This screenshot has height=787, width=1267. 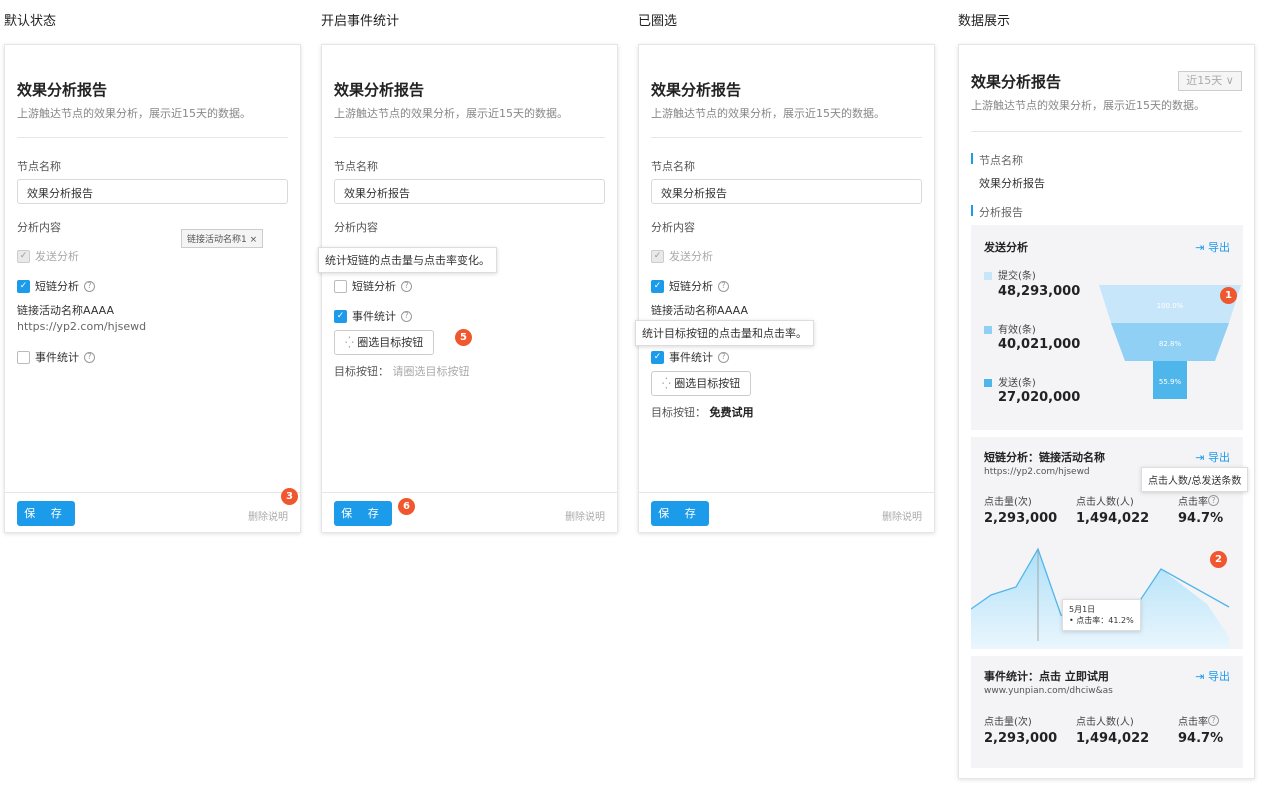 What do you see at coordinates (406, 506) in the screenshot?
I see `step-badge-6: 6` at bounding box center [406, 506].